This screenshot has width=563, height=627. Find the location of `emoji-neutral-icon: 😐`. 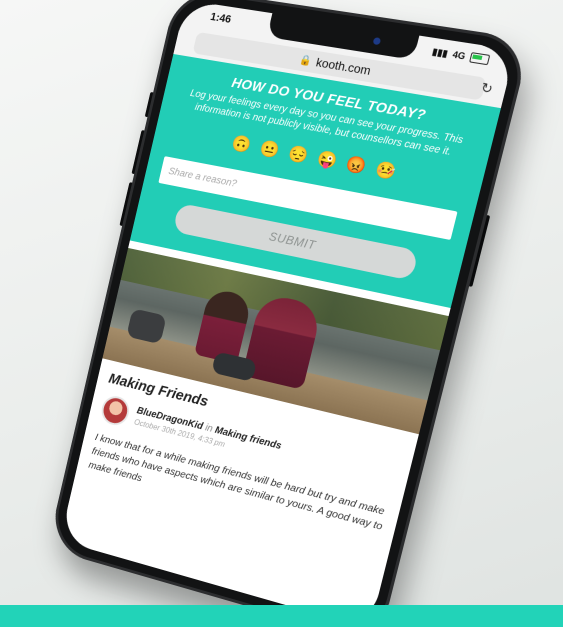

emoji-neutral-icon: 😐 is located at coordinates (269, 150).